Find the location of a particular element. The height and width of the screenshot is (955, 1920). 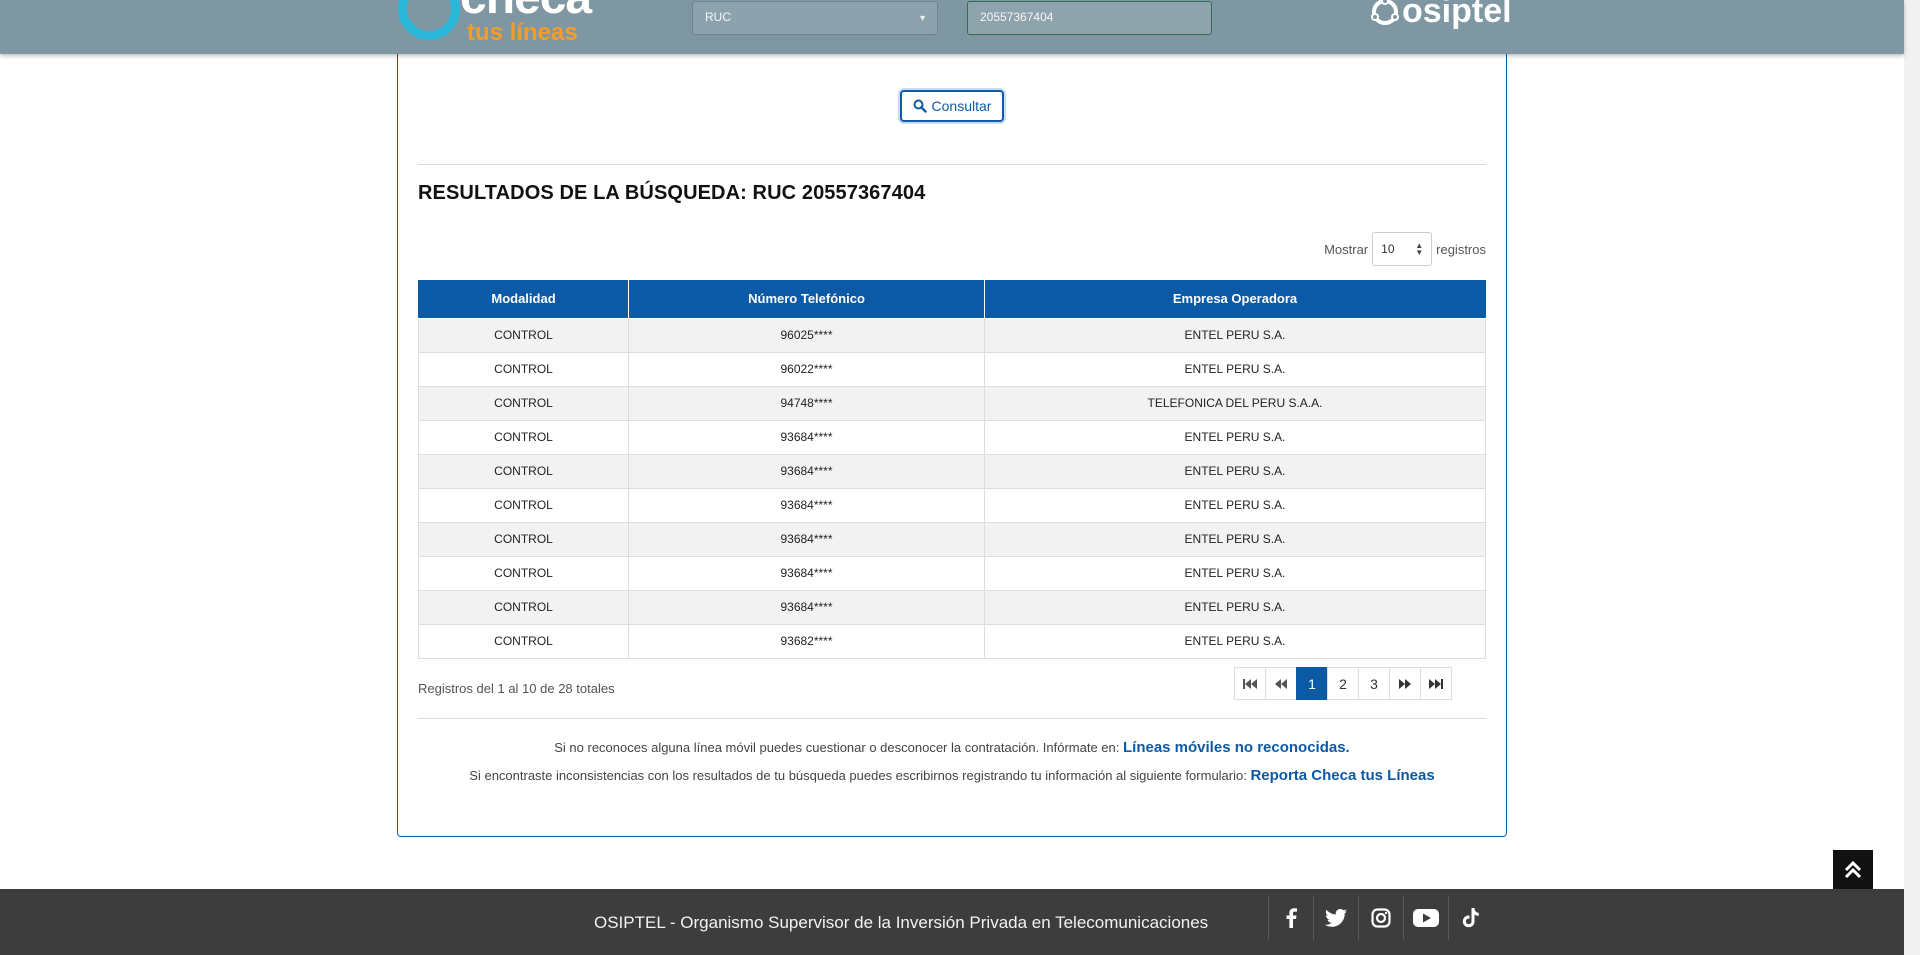

records-summary: Registros del 1 al 10 de 28 totales is located at coordinates (516, 688).